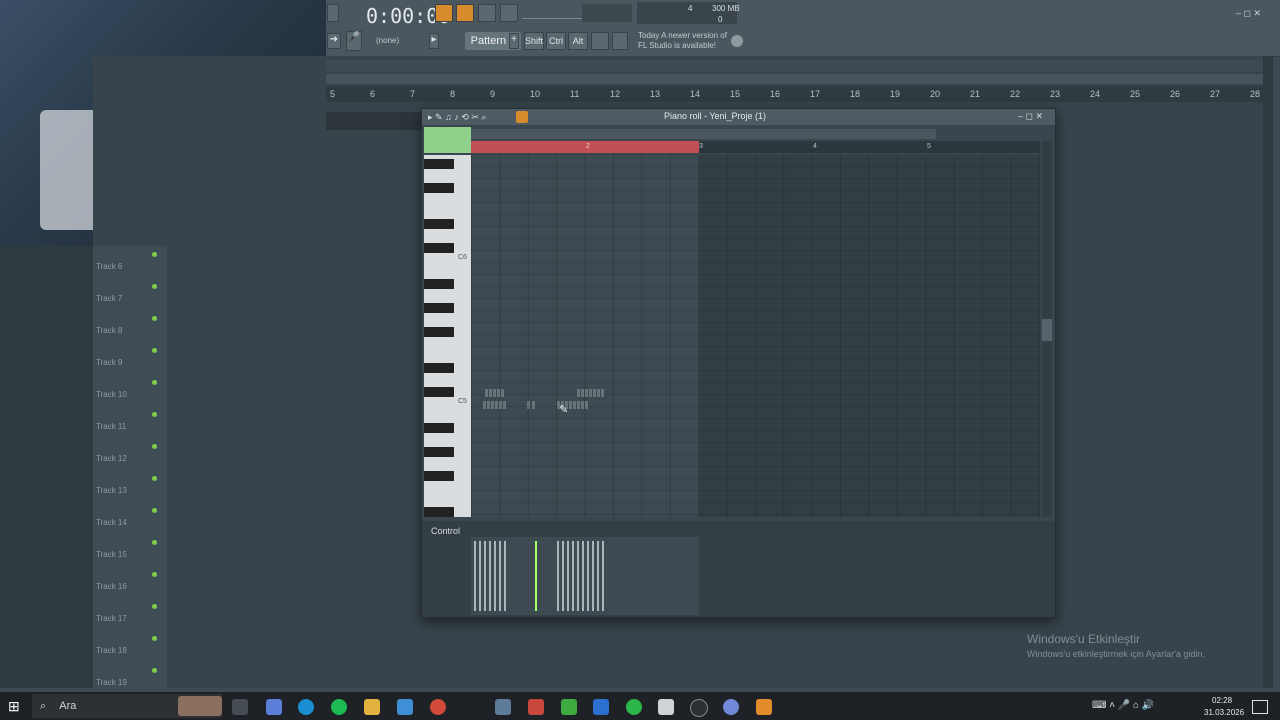 The image size is (1280, 720). Describe the element at coordinates (111, 554) in the screenshot. I see `track-label: Track 15` at that location.